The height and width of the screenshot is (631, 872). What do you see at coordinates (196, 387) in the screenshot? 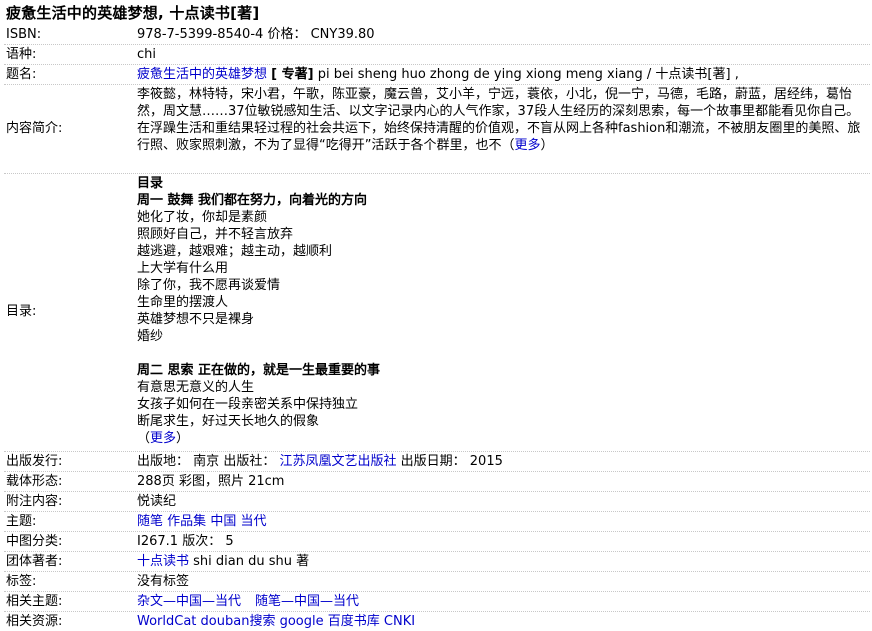
I see `toc-item: 有意思无意义的人生` at bounding box center [196, 387].